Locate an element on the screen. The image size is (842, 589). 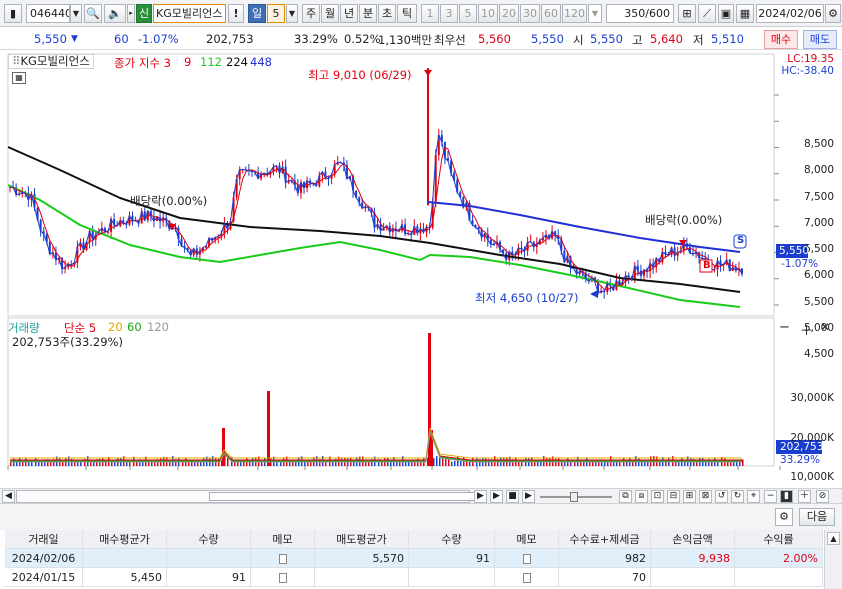
minute-10-button: 10 is located at coordinates (488, 13).